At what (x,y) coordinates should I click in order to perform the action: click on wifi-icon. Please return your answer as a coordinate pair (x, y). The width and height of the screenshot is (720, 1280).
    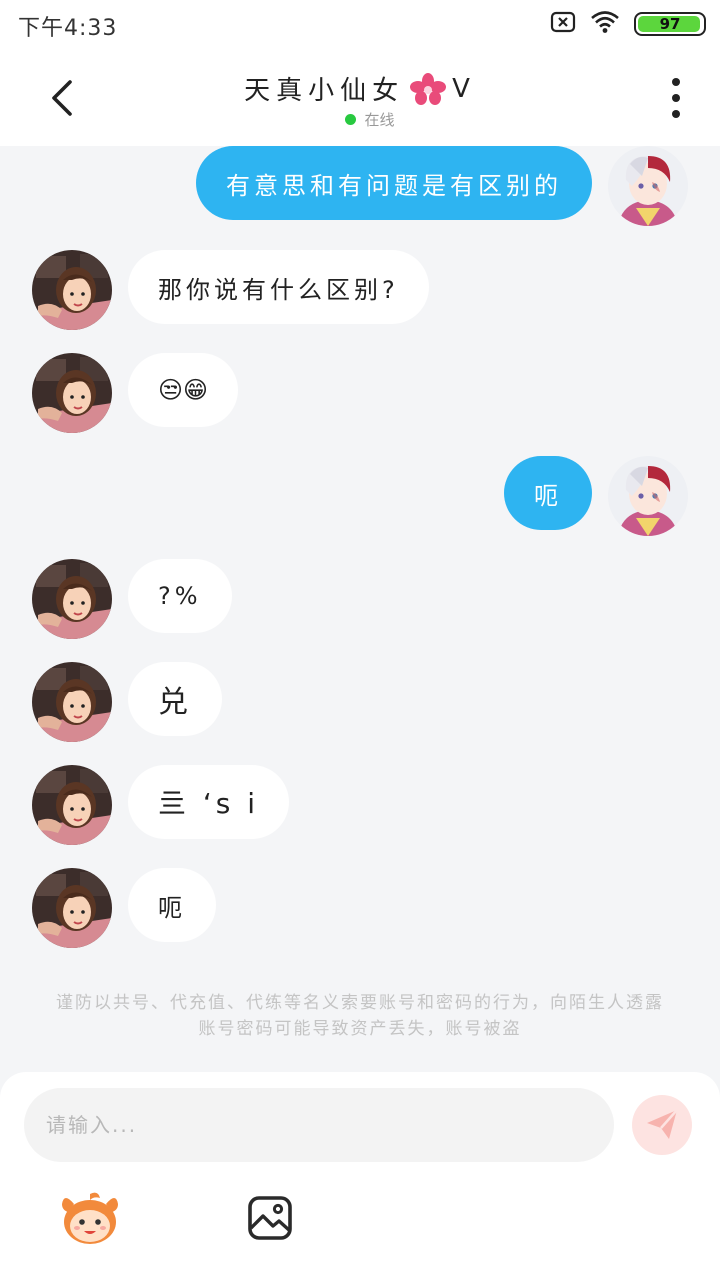
    Looking at the image, I should click on (605, 24).